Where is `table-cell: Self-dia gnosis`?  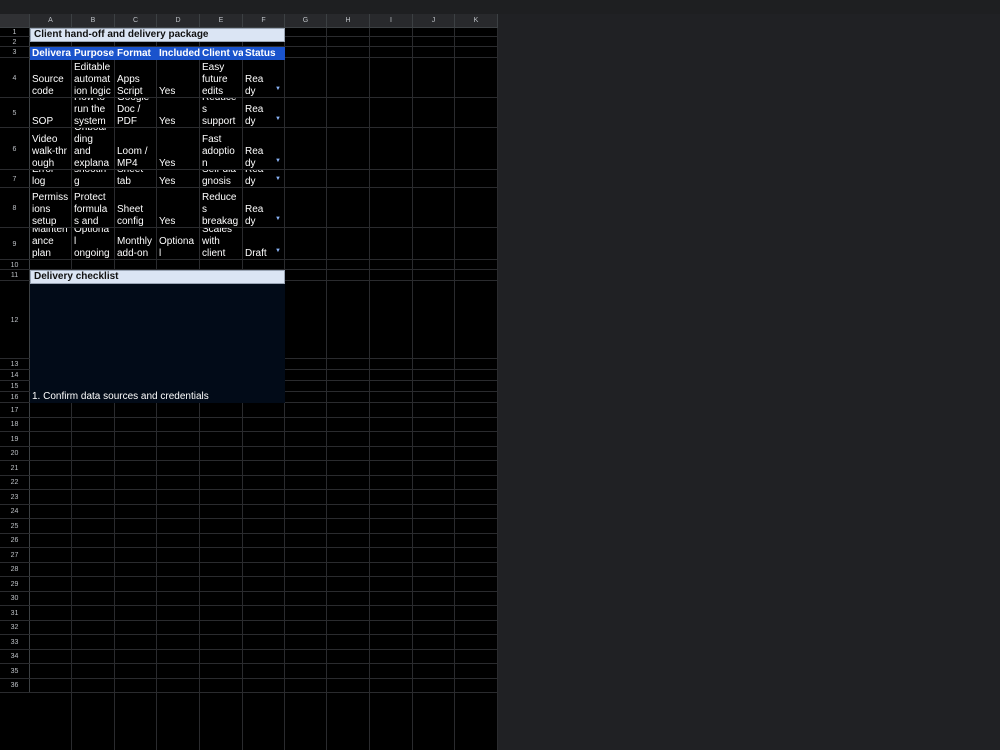 table-cell: Self-dia gnosis is located at coordinates (221, 179).